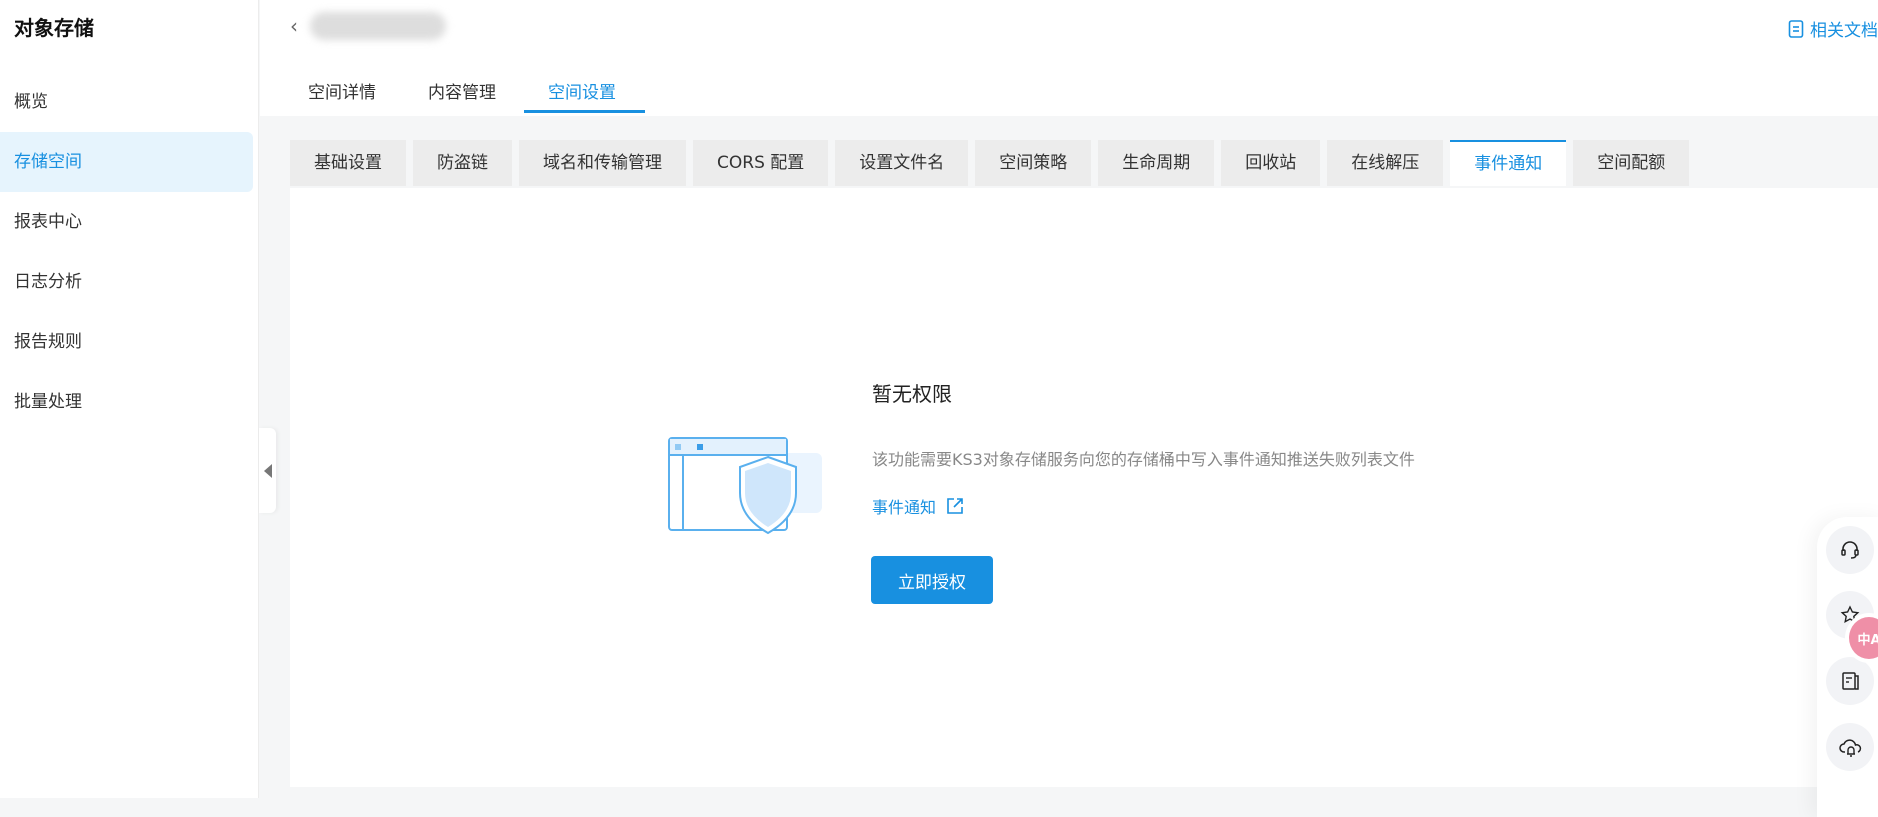 This screenshot has height=817, width=1878. Describe the element at coordinates (1508, 163) in the screenshot. I see `subtab-event-notification: 事件通知` at that location.